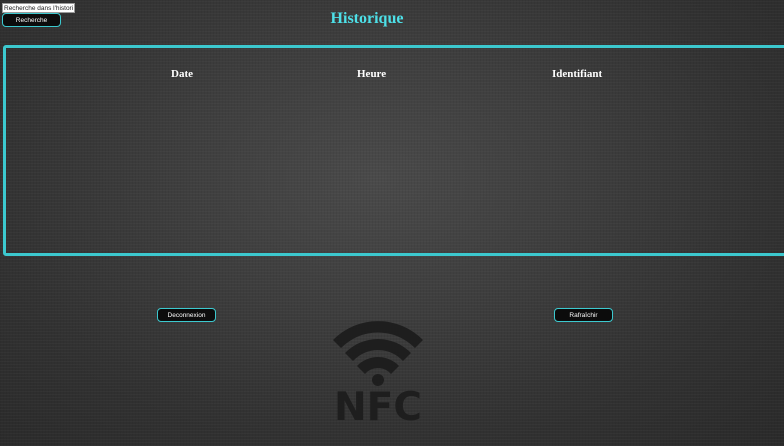 Image resolution: width=784 pixels, height=446 pixels. What do you see at coordinates (367, 18) in the screenshot?
I see `page-title: Historique` at bounding box center [367, 18].